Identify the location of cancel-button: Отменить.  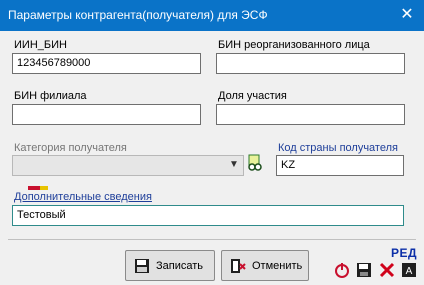
(265, 265).